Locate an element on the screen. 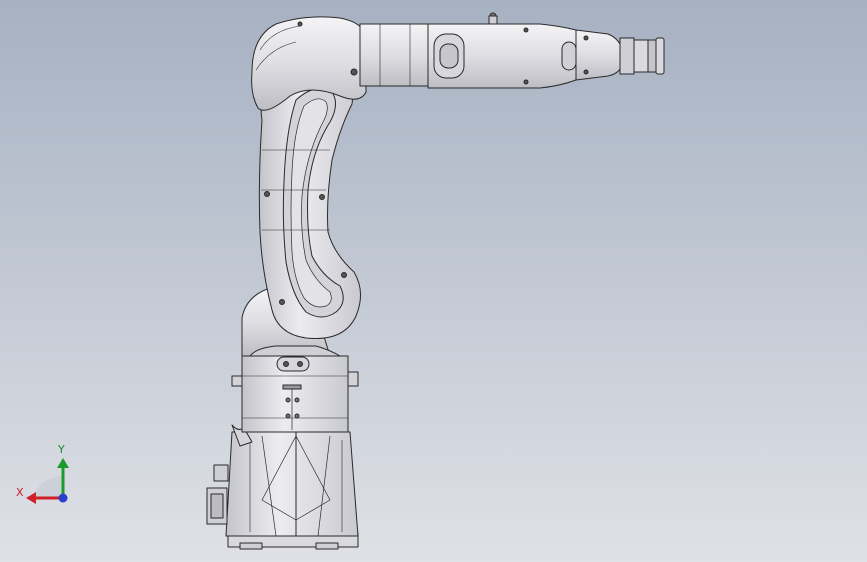 This screenshot has height=562, width=867. z-axis-dot is located at coordinates (63, 498).